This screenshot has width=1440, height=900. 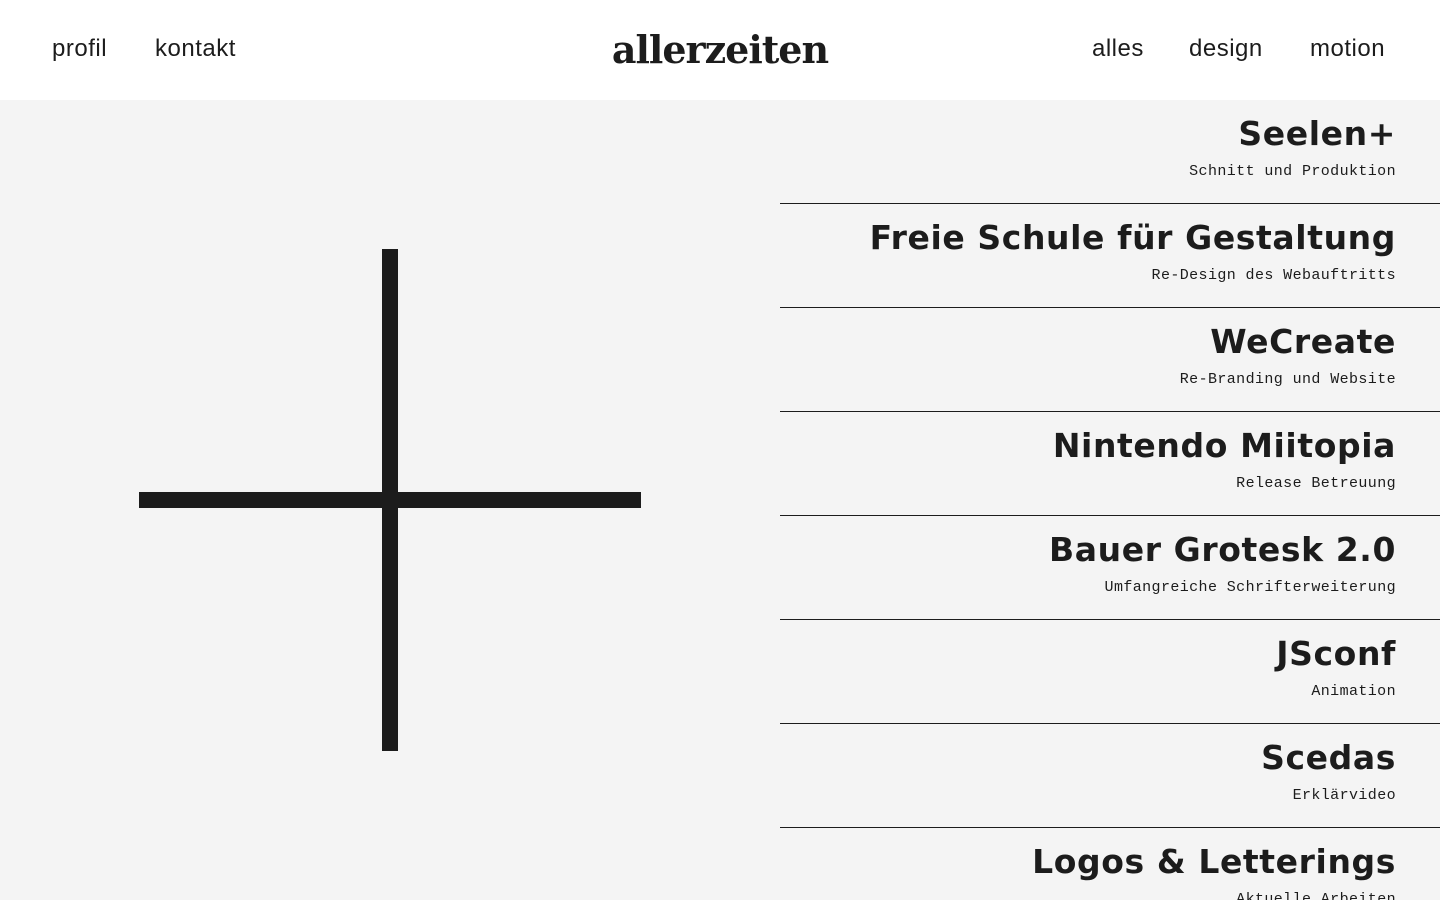 What do you see at coordinates (1110, 152) in the screenshot?
I see `project-item: Seelen+ Schnitt und Produktion` at bounding box center [1110, 152].